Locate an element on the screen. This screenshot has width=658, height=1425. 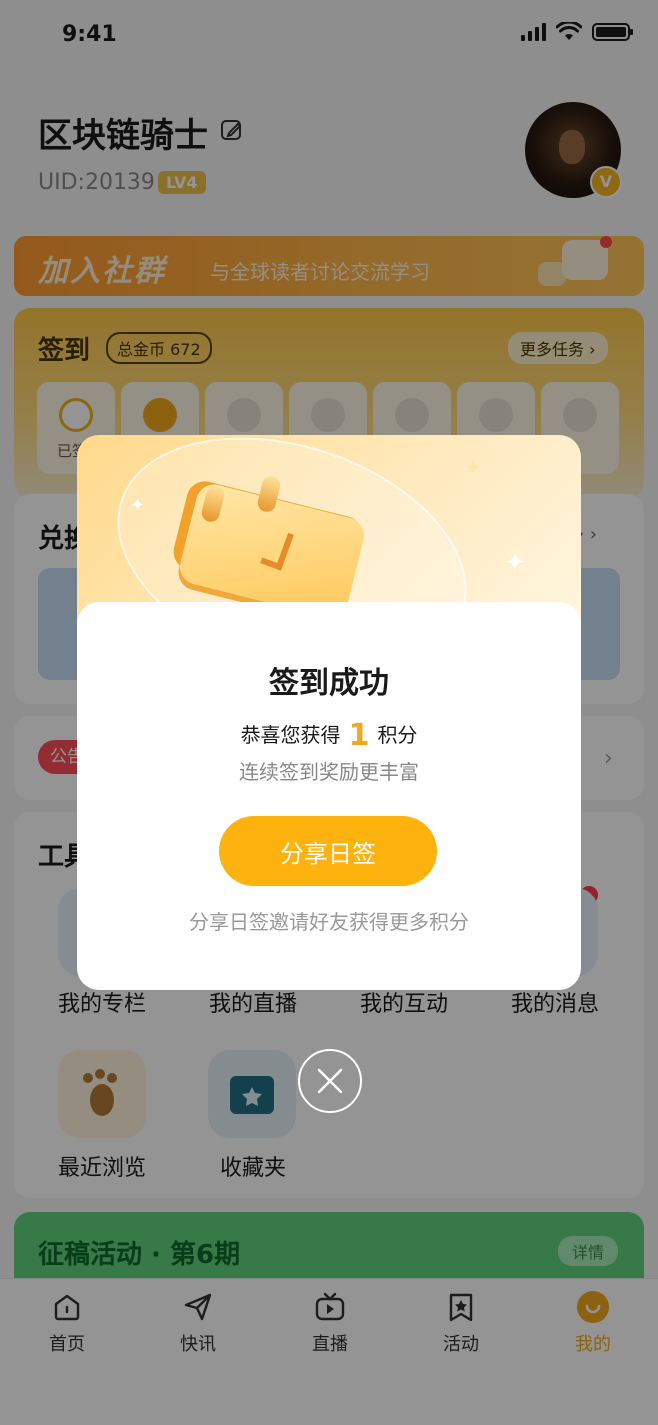
reward-suffix: 积分 is located at coordinates (397, 735).